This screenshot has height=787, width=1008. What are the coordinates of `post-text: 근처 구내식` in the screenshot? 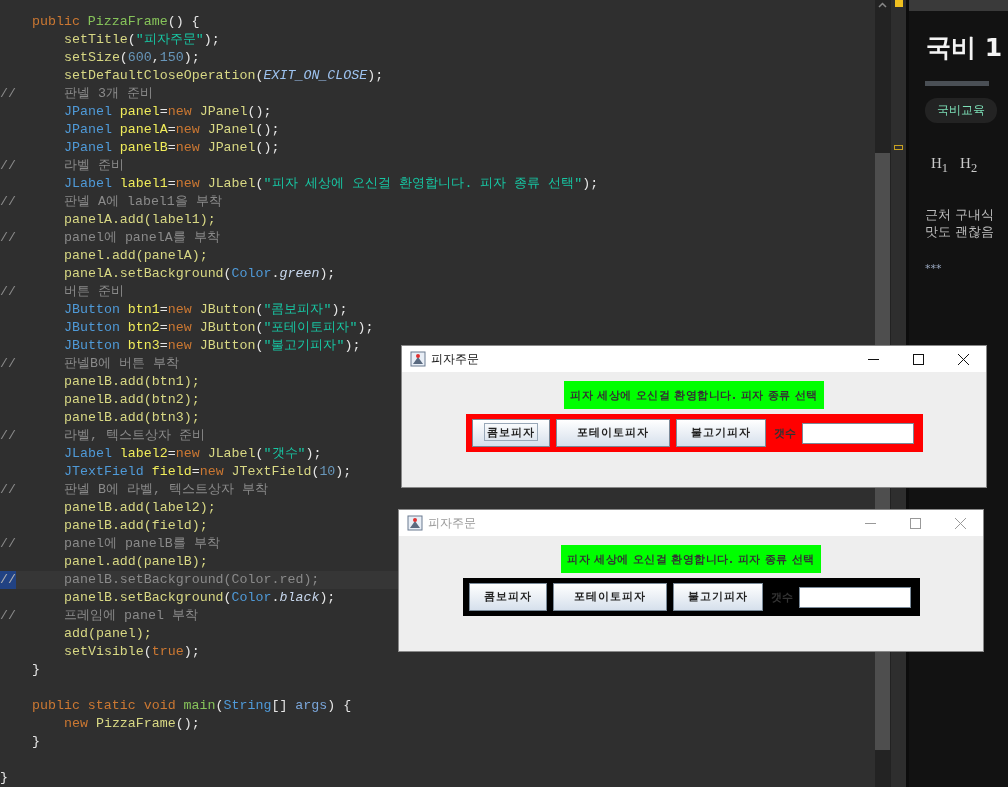 It's located at (960, 214).